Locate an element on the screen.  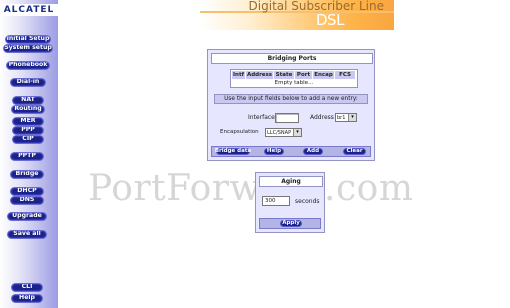
column-header-encap: Encap is located at coordinates (323, 75).